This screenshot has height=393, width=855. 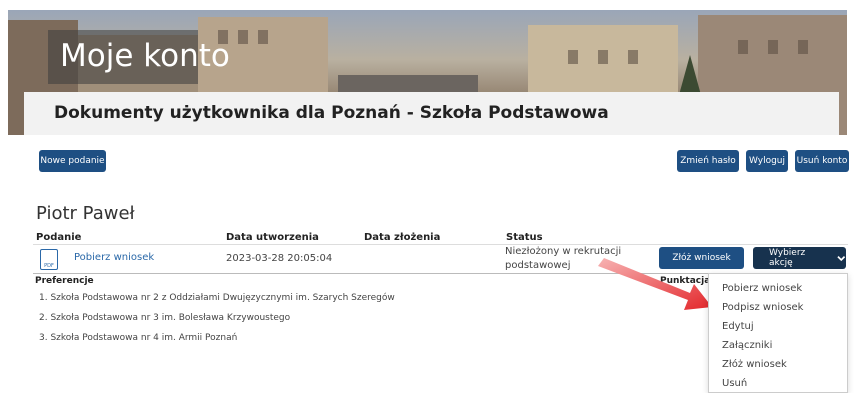 What do you see at coordinates (762, 288) in the screenshot?
I see `menu-item-download: Pobierz wniosek` at bounding box center [762, 288].